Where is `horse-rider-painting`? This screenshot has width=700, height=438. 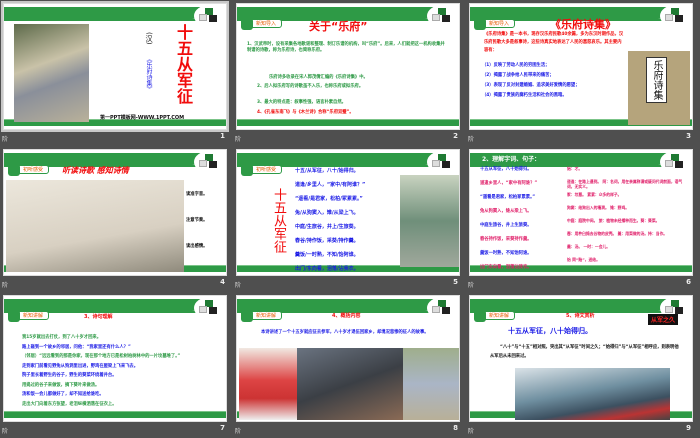
horse-rider-painting is located at coordinates (95, 226).